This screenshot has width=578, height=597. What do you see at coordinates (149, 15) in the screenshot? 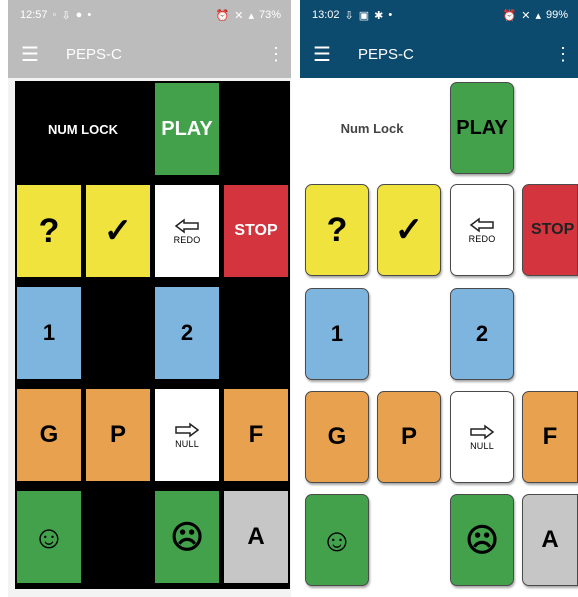
I see `status-bar: 12:57 ◦ ⇩ ● • ⏰ ✕ ▴ 73%` at bounding box center [149, 15].